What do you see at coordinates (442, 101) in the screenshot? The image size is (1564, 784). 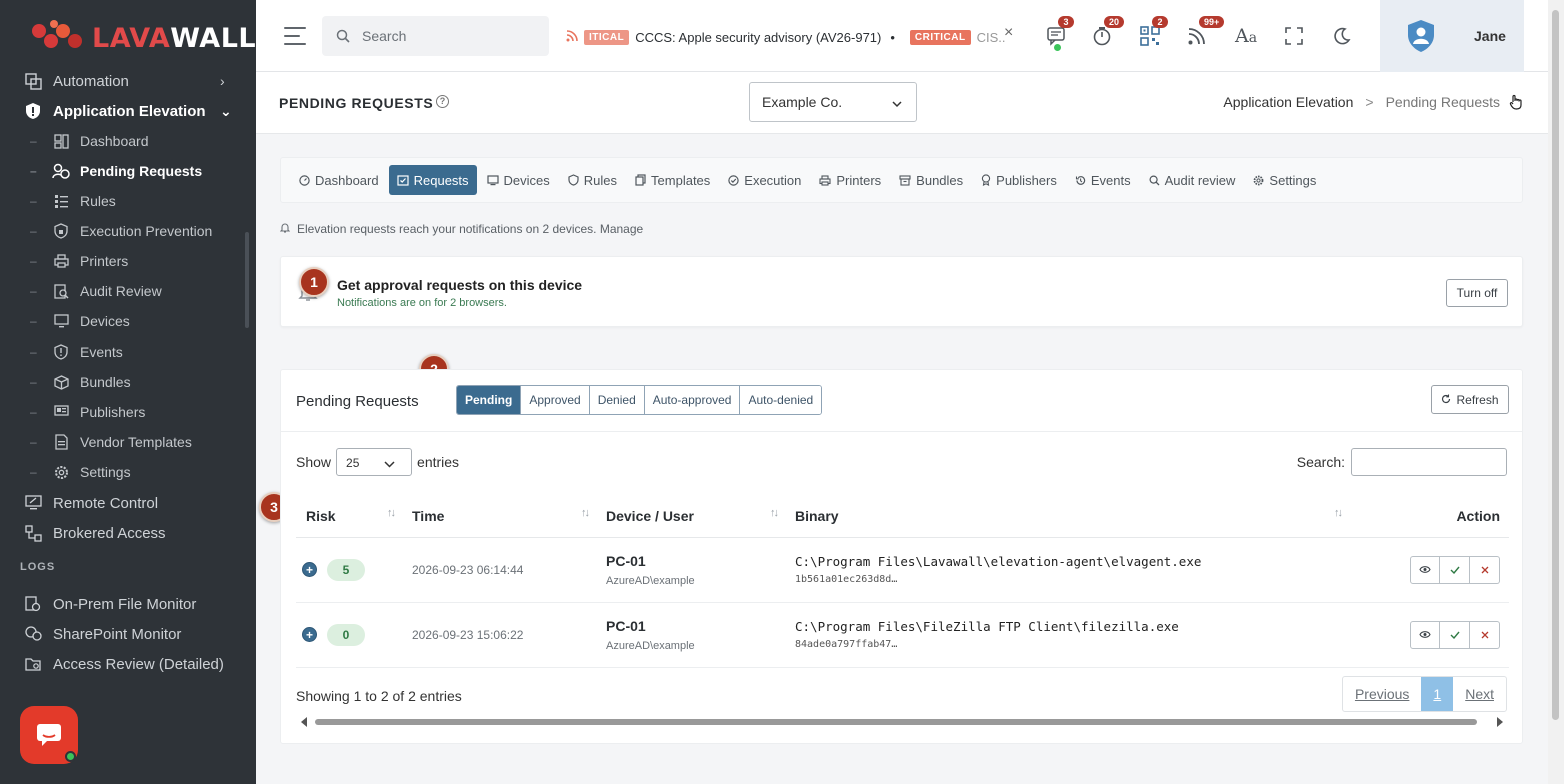 I see `help-icon: ?` at bounding box center [442, 101].